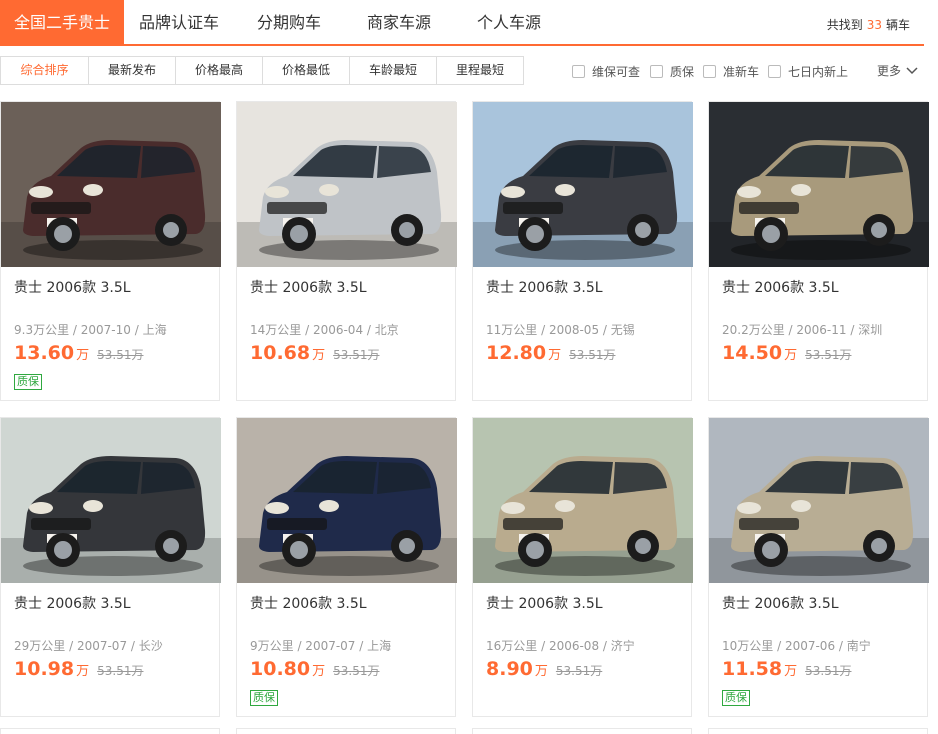 The height and width of the screenshot is (734, 938). I want to click on filter-warranty: 质保, so click(672, 71).